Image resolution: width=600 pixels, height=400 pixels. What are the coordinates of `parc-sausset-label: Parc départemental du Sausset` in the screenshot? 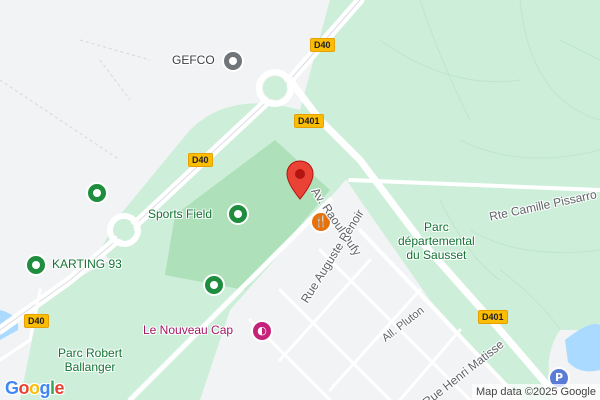 It's located at (436, 241).